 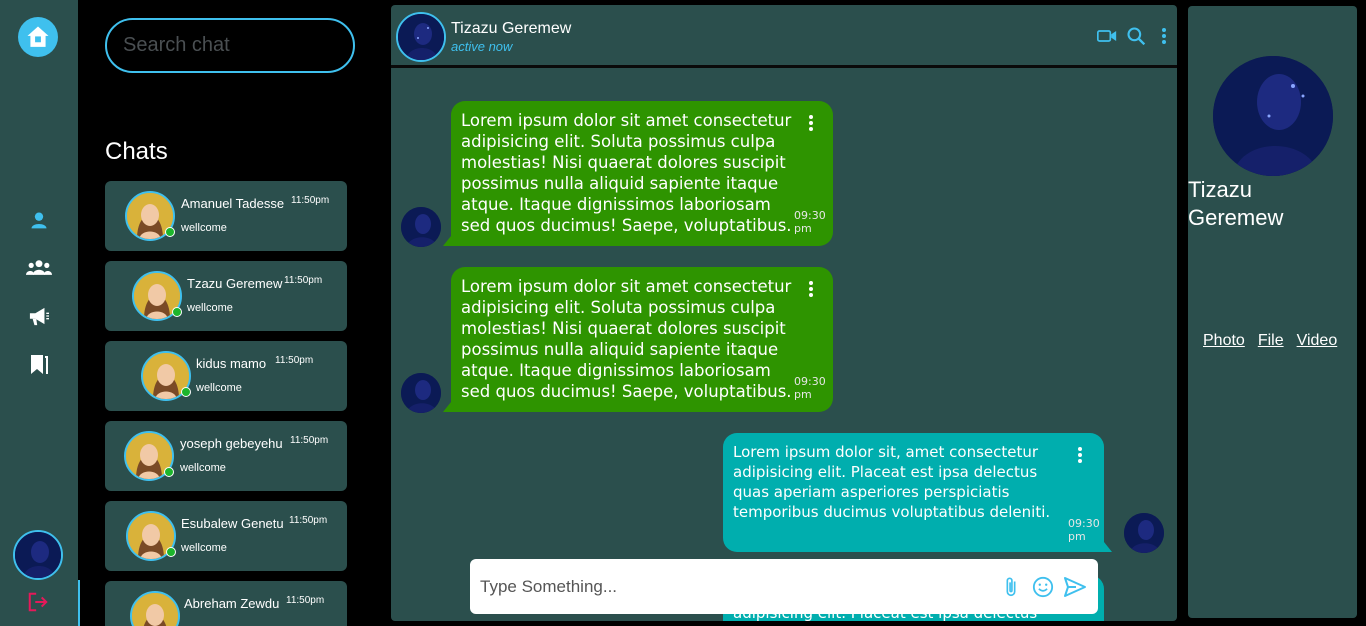 I want to click on chat-list-item: Tzazu Geremew 11:50pm wellcome, so click(x=226, y=296).